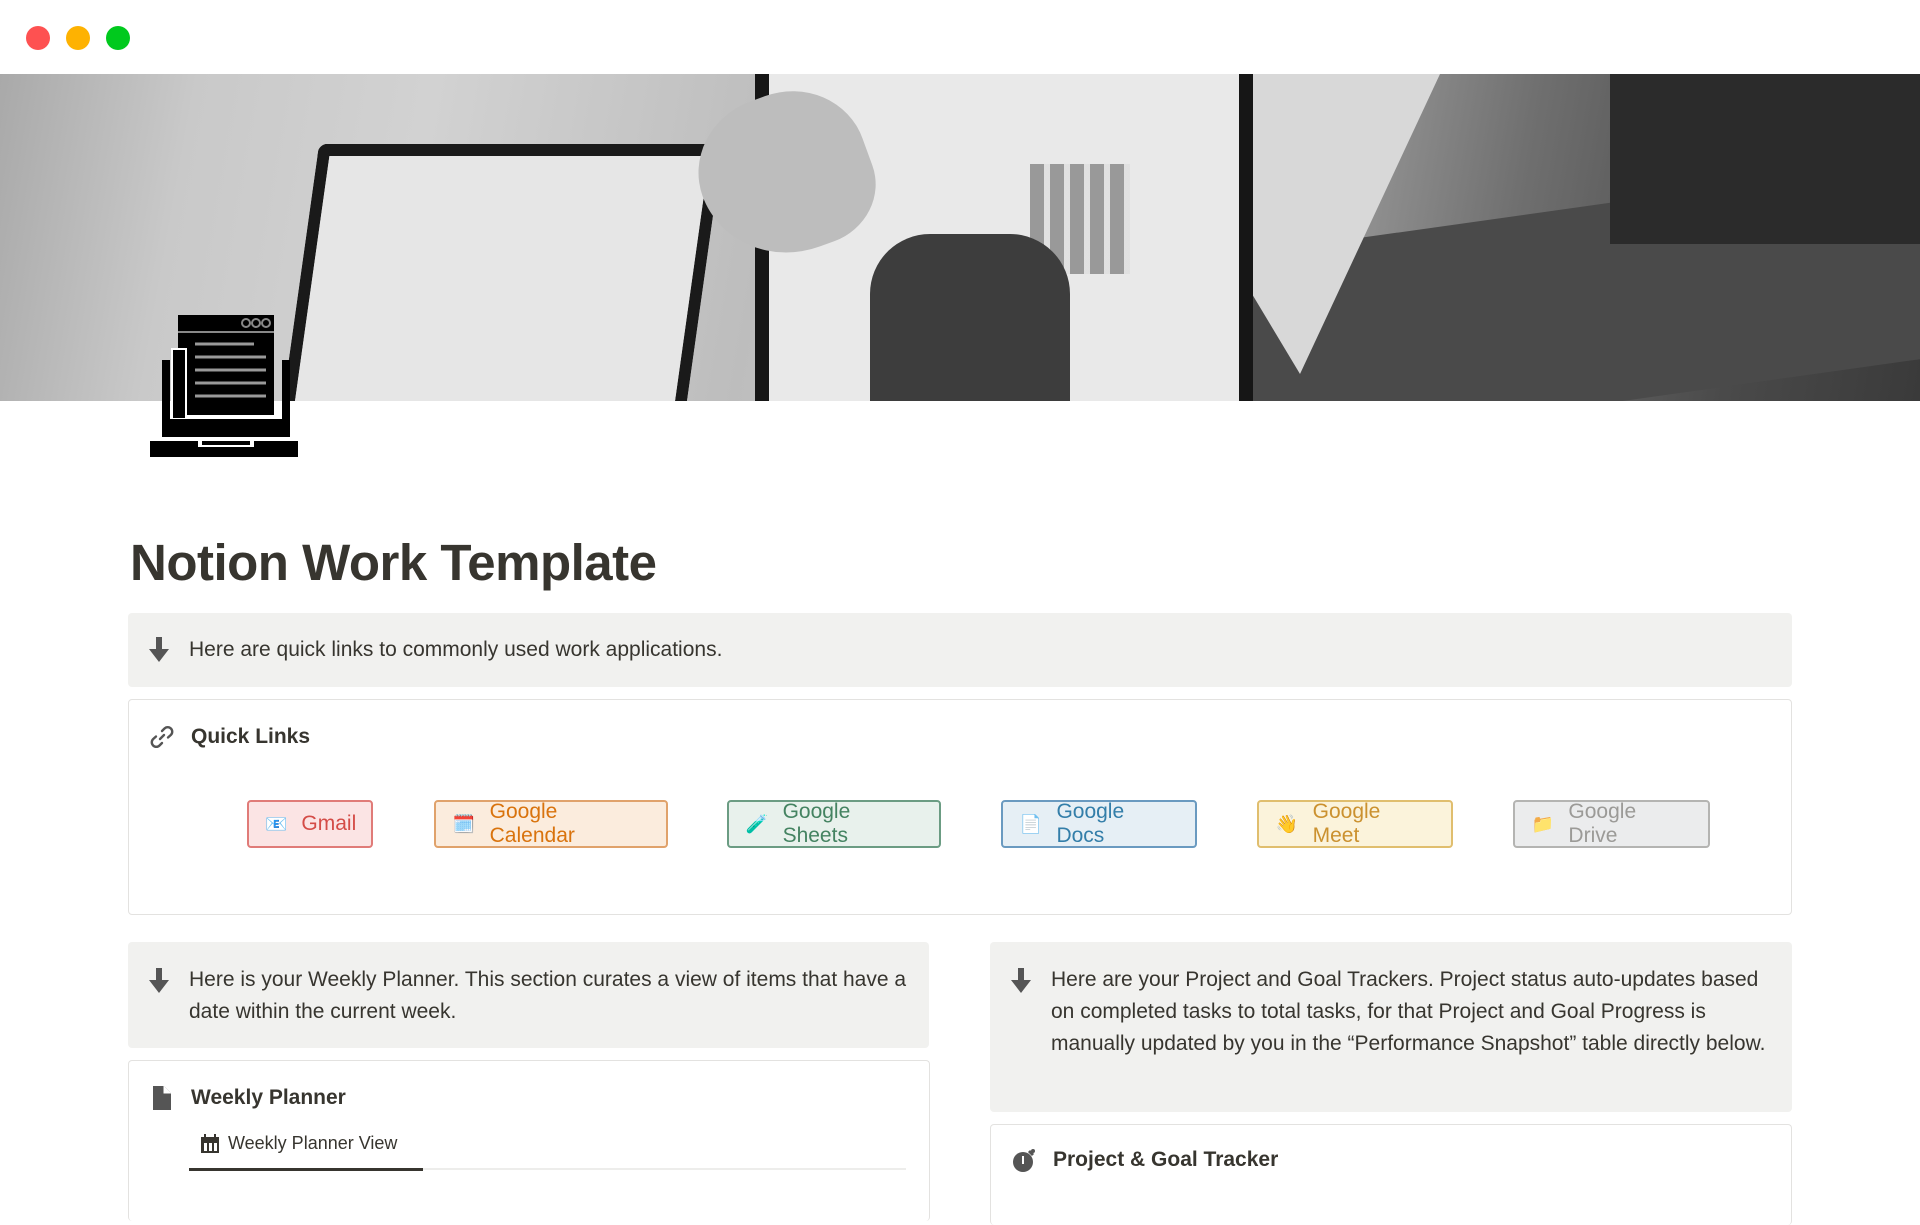  I want to click on quick-link-google-calendar-button: 🗓️ Google Calendar, so click(551, 824).